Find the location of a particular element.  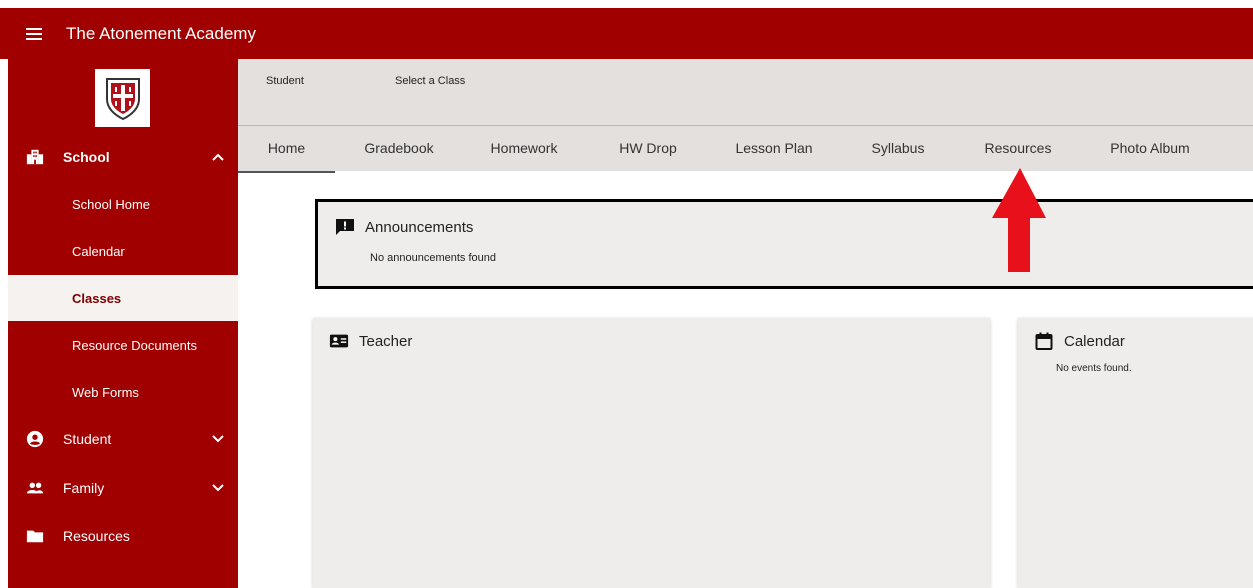

menu-icon is located at coordinates (34, 33).